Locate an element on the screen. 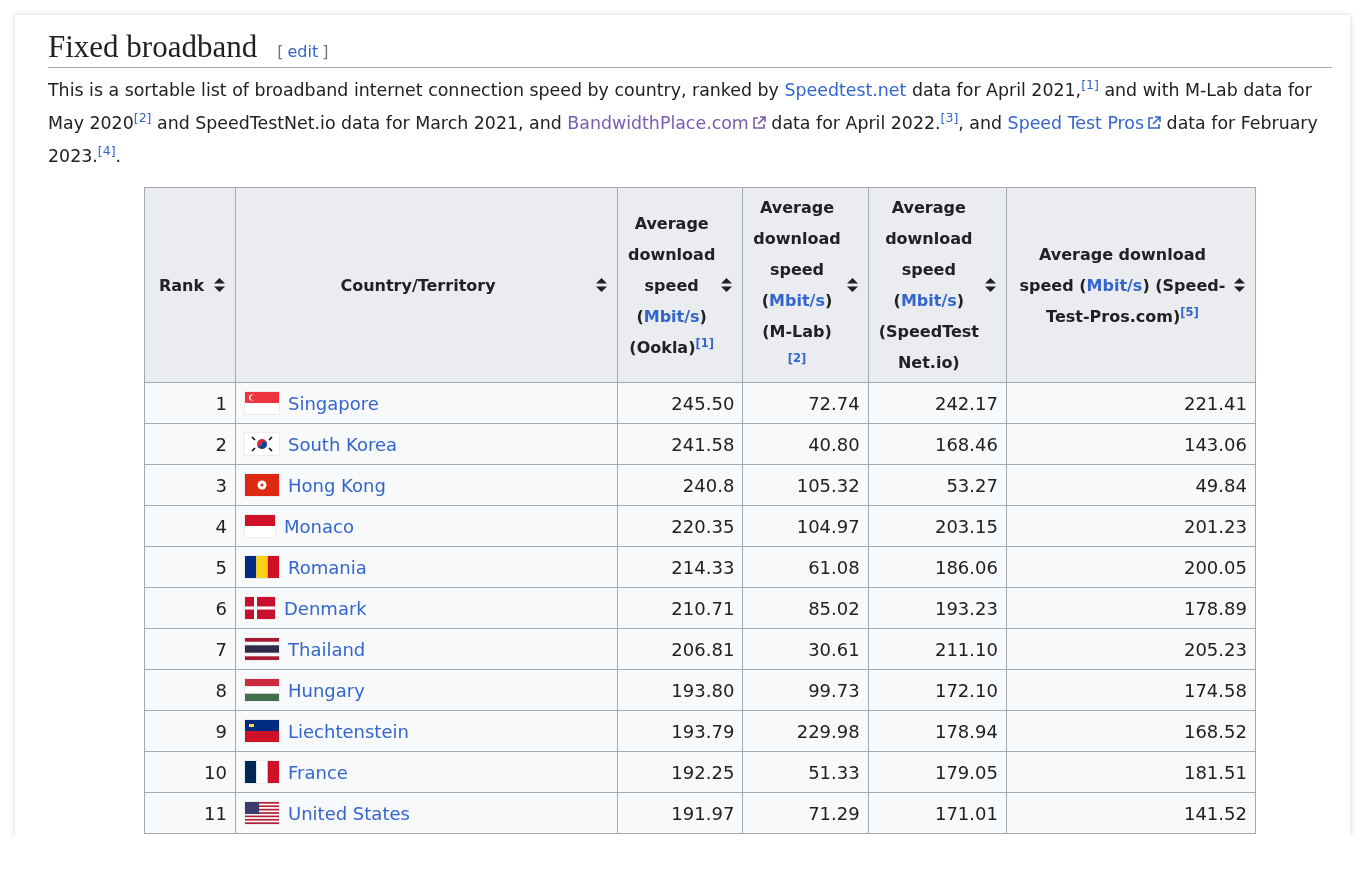 This screenshot has height=892, width=1365. section-title: Fixed broadband is located at coordinates (153, 47).